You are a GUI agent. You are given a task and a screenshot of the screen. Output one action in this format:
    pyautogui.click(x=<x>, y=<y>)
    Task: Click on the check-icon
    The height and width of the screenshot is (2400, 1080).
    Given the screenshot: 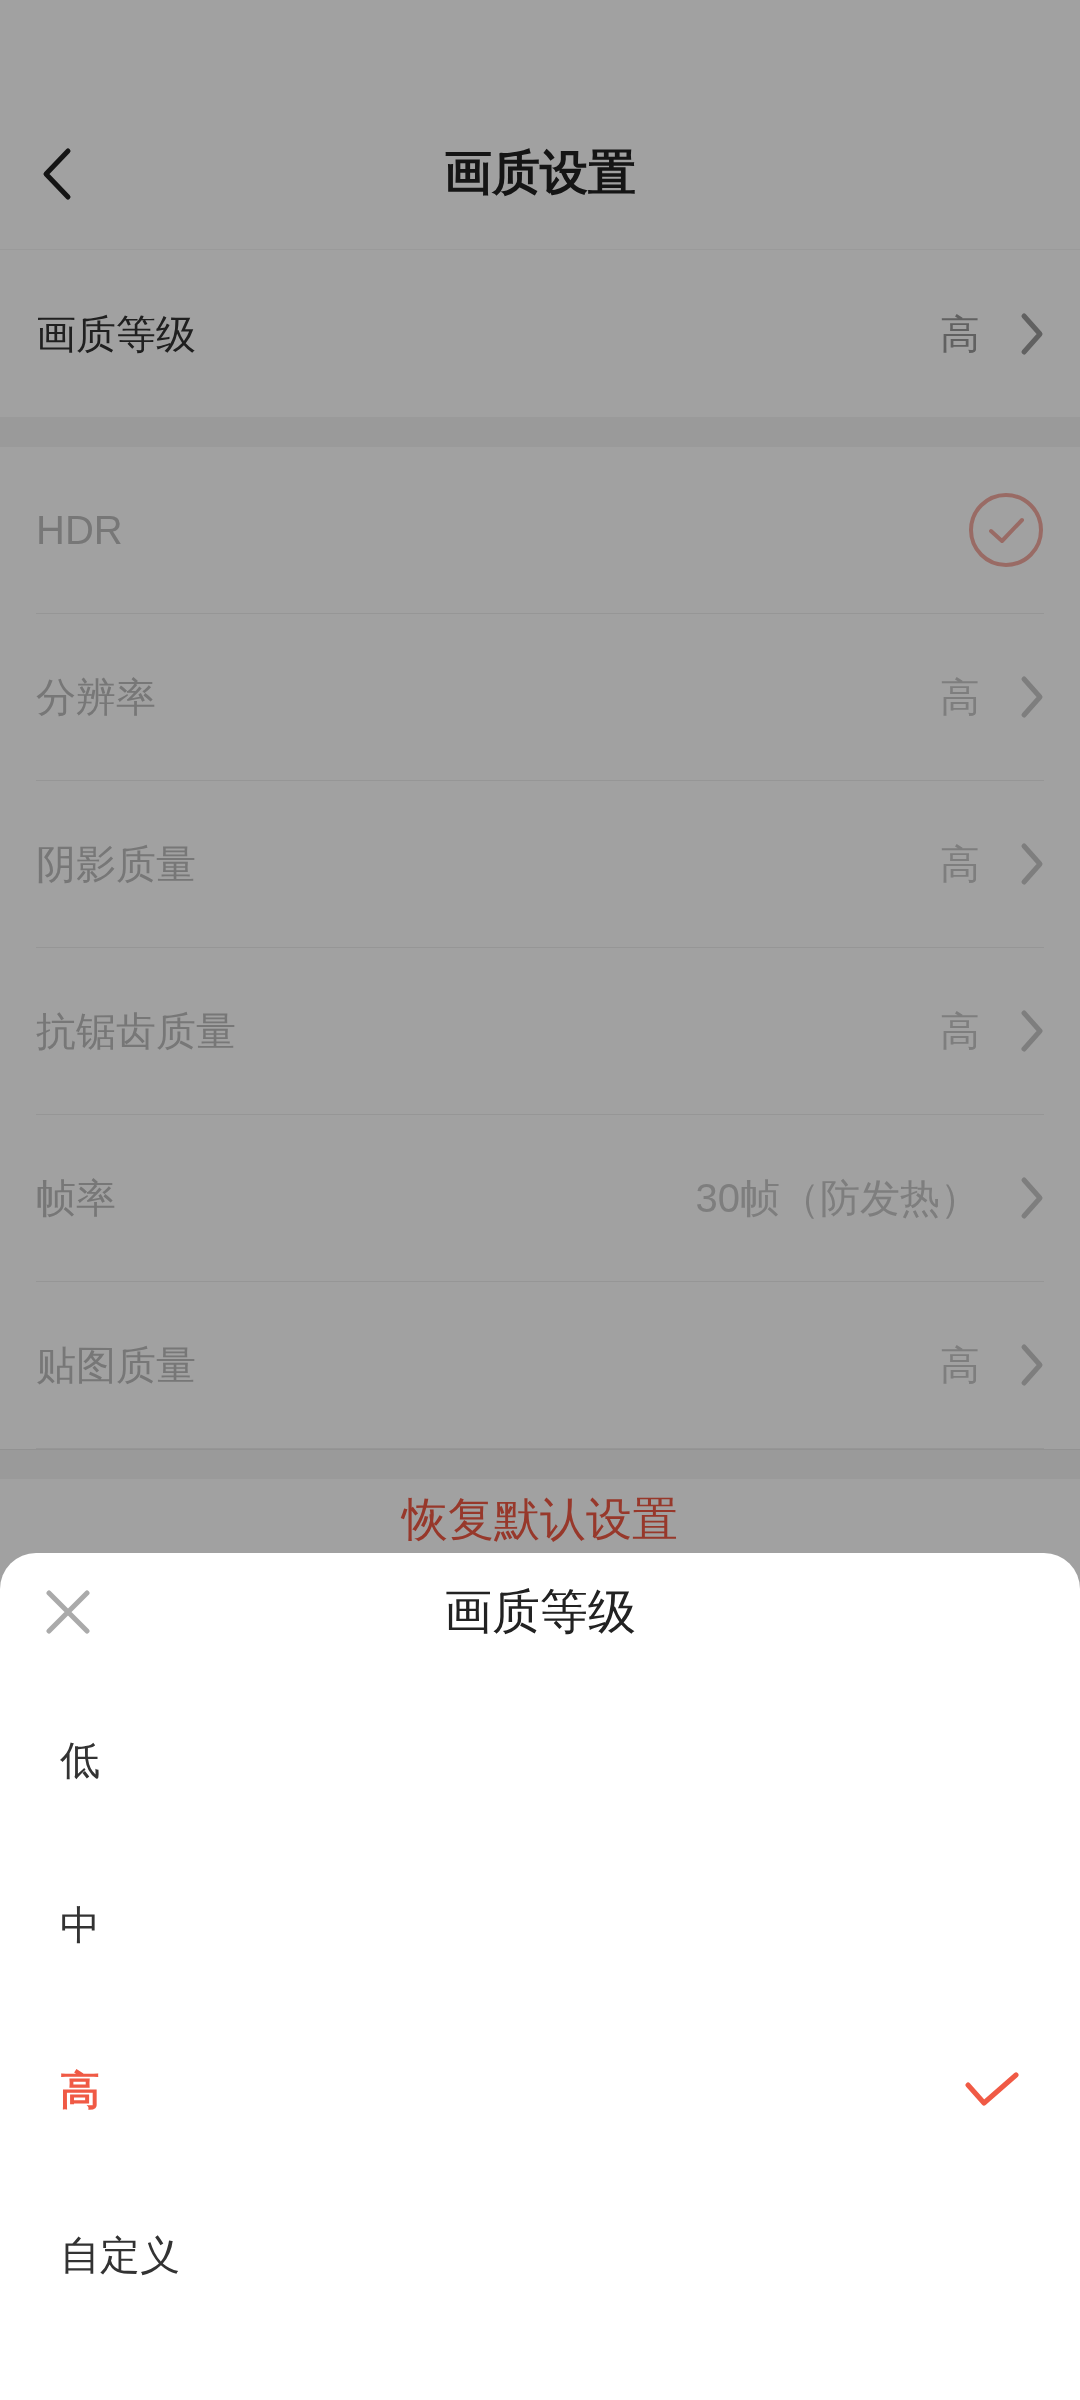 What is the action you would take?
    pyautogui.click(x=992, y=2089)
    